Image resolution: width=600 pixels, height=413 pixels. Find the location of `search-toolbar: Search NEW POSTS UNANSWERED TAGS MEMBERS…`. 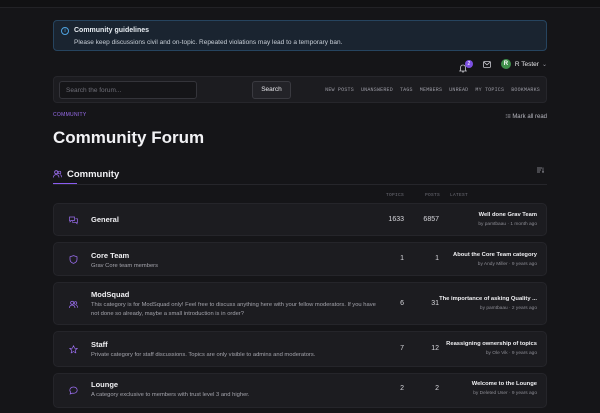

search-toolbar: Search NEW POSTS UNANSWERED TAGS MEMBERS… is located at coordinates (300, 89).